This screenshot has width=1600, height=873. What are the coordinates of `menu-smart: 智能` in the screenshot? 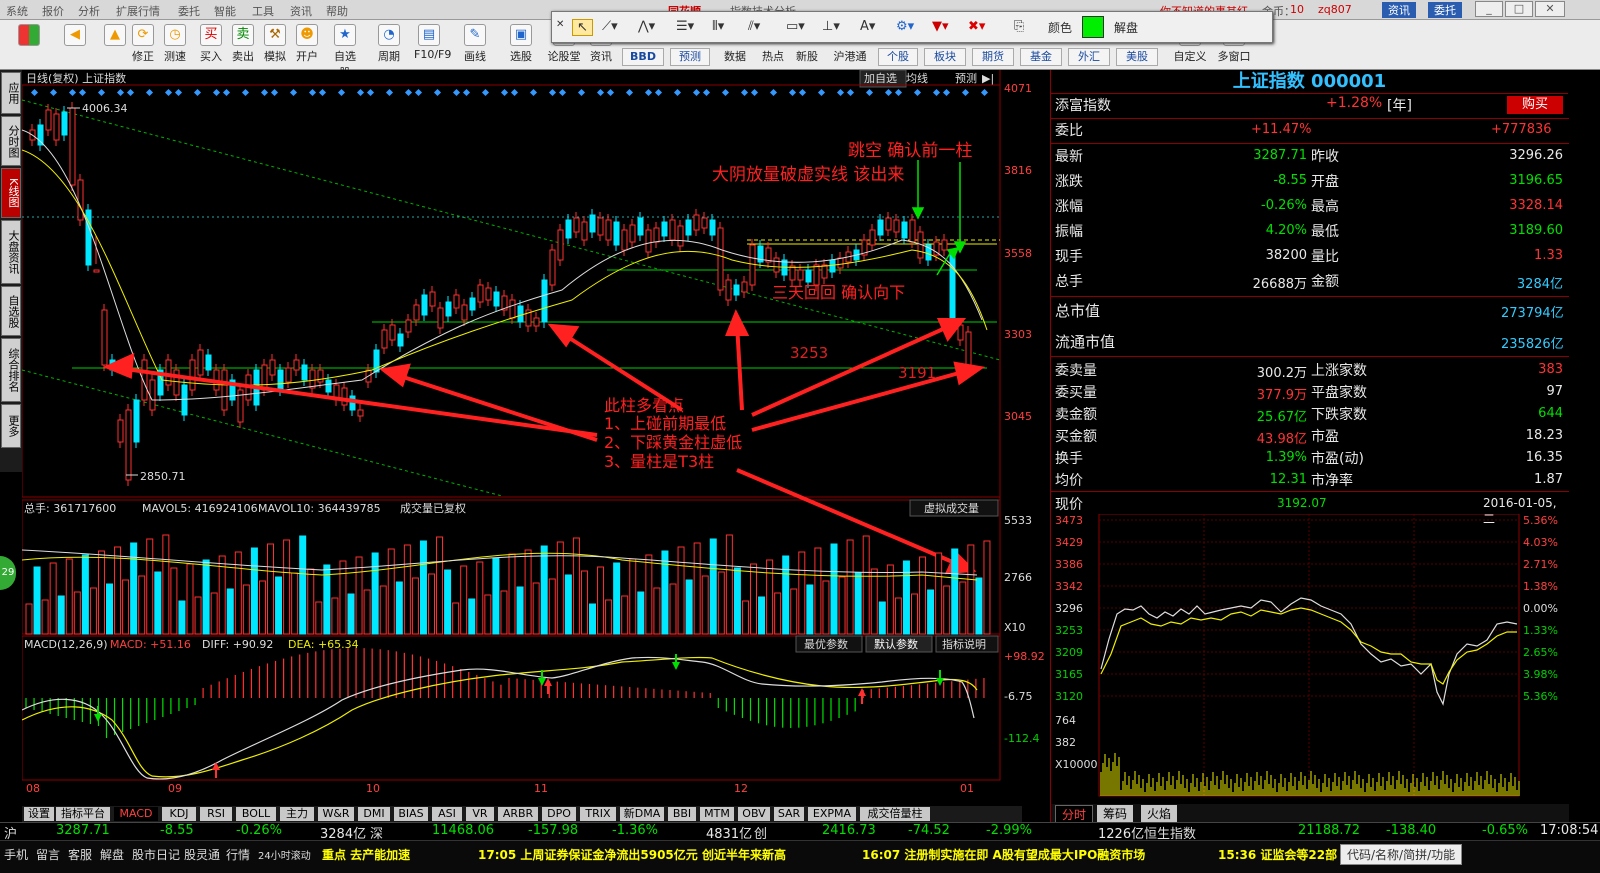 It's located at (225, 11).